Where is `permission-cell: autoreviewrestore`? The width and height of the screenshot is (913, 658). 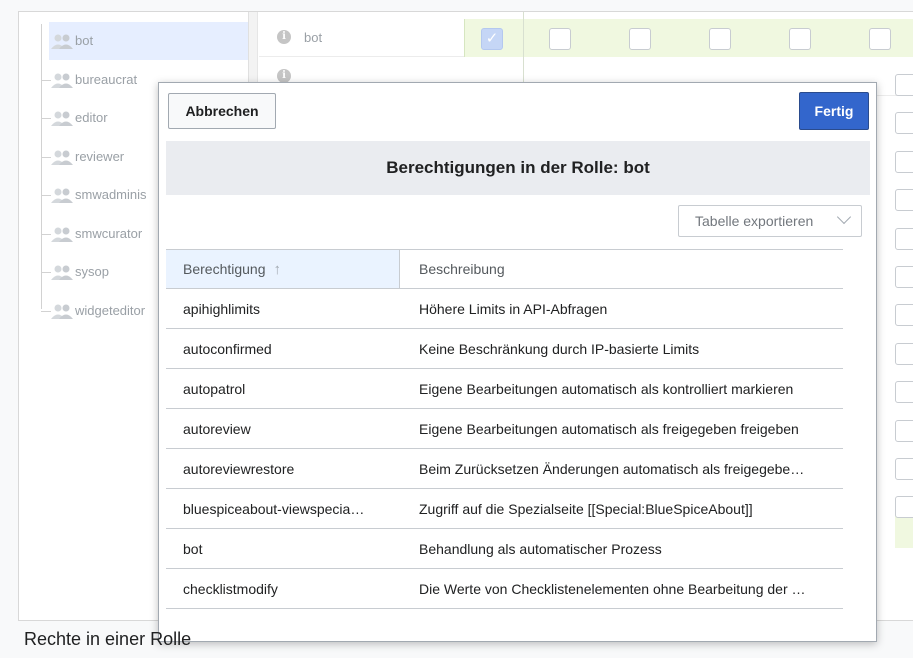
permission-cell: autoreviewrestore is located at coordinates (239, 469).